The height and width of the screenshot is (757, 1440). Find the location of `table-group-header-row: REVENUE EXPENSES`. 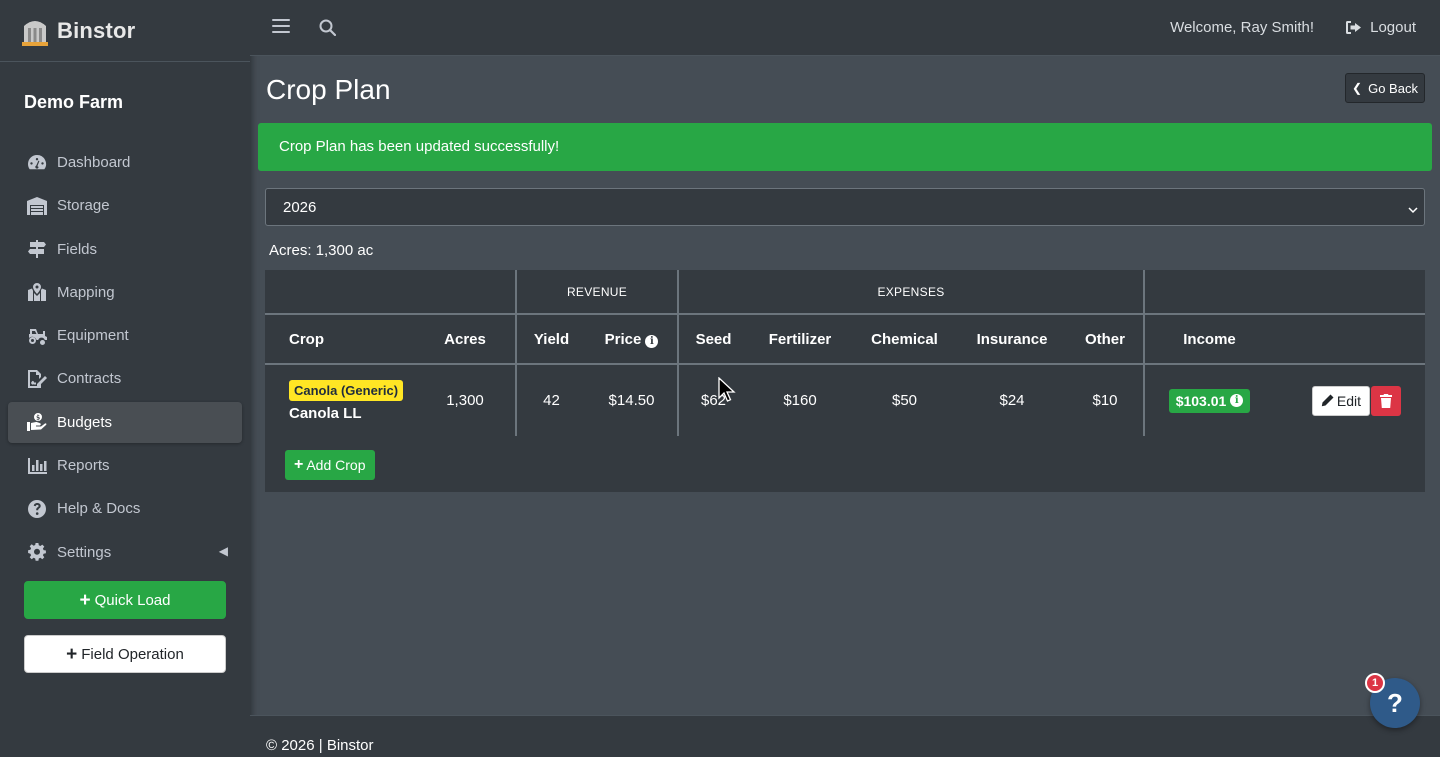

table-group-header-row: REVENUE EXPENSES is located at coordinates (845, 292).